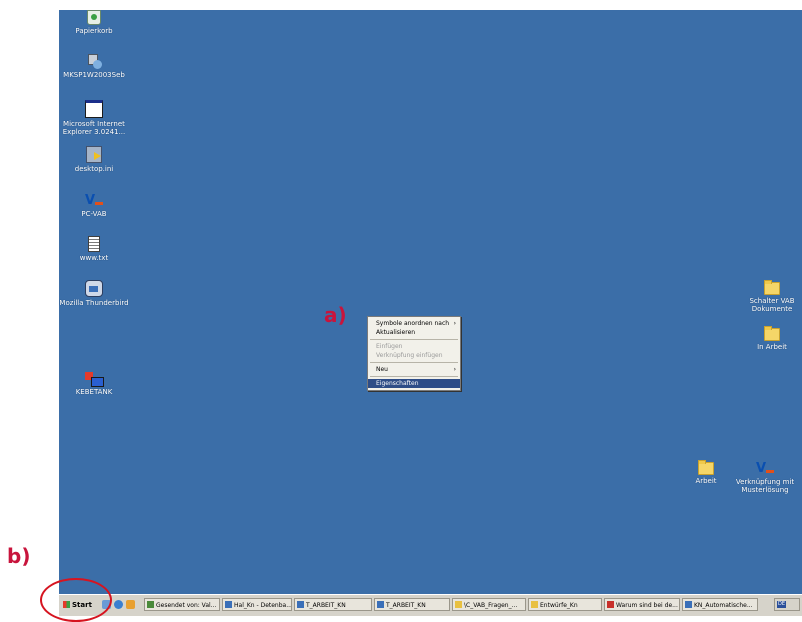 The image size is (802, 622). I want to click on desktop-icon-kebetank: KEBETANK, so click(94, 384).